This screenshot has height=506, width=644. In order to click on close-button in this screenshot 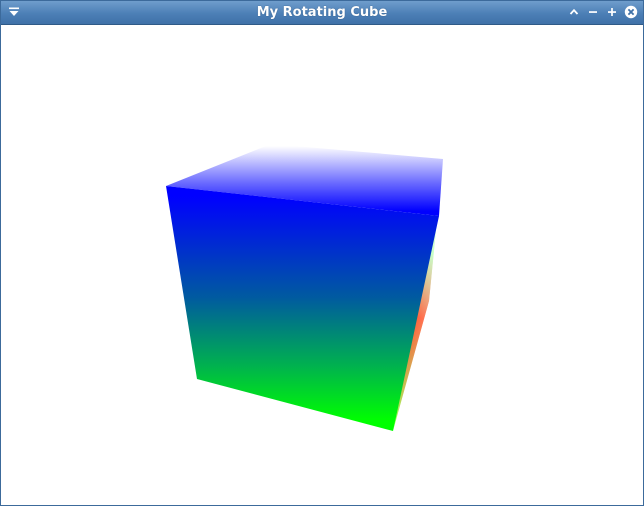, I will do `click(630, 12)`.